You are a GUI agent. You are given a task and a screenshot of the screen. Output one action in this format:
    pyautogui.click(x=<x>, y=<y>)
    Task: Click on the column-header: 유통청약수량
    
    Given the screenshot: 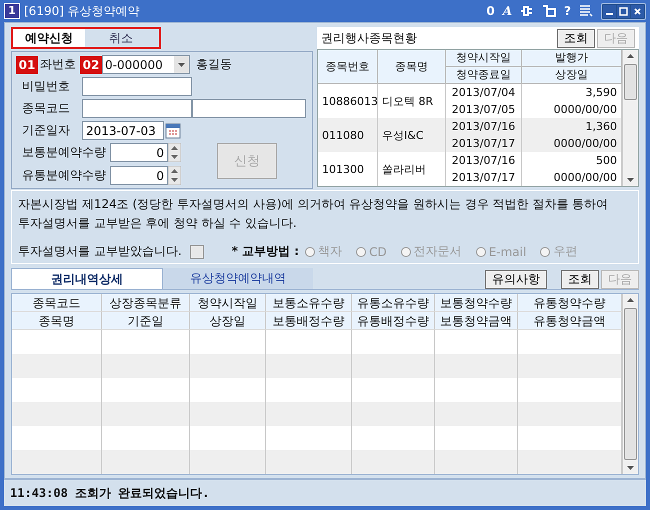 What is the action you would take?
    pyautogui.click(x=570, y=303)
    